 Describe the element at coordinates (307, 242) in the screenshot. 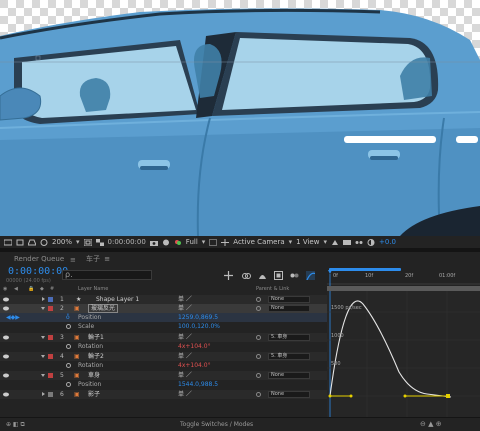

I see `view-layout-dropdown: 1 View` at that location.